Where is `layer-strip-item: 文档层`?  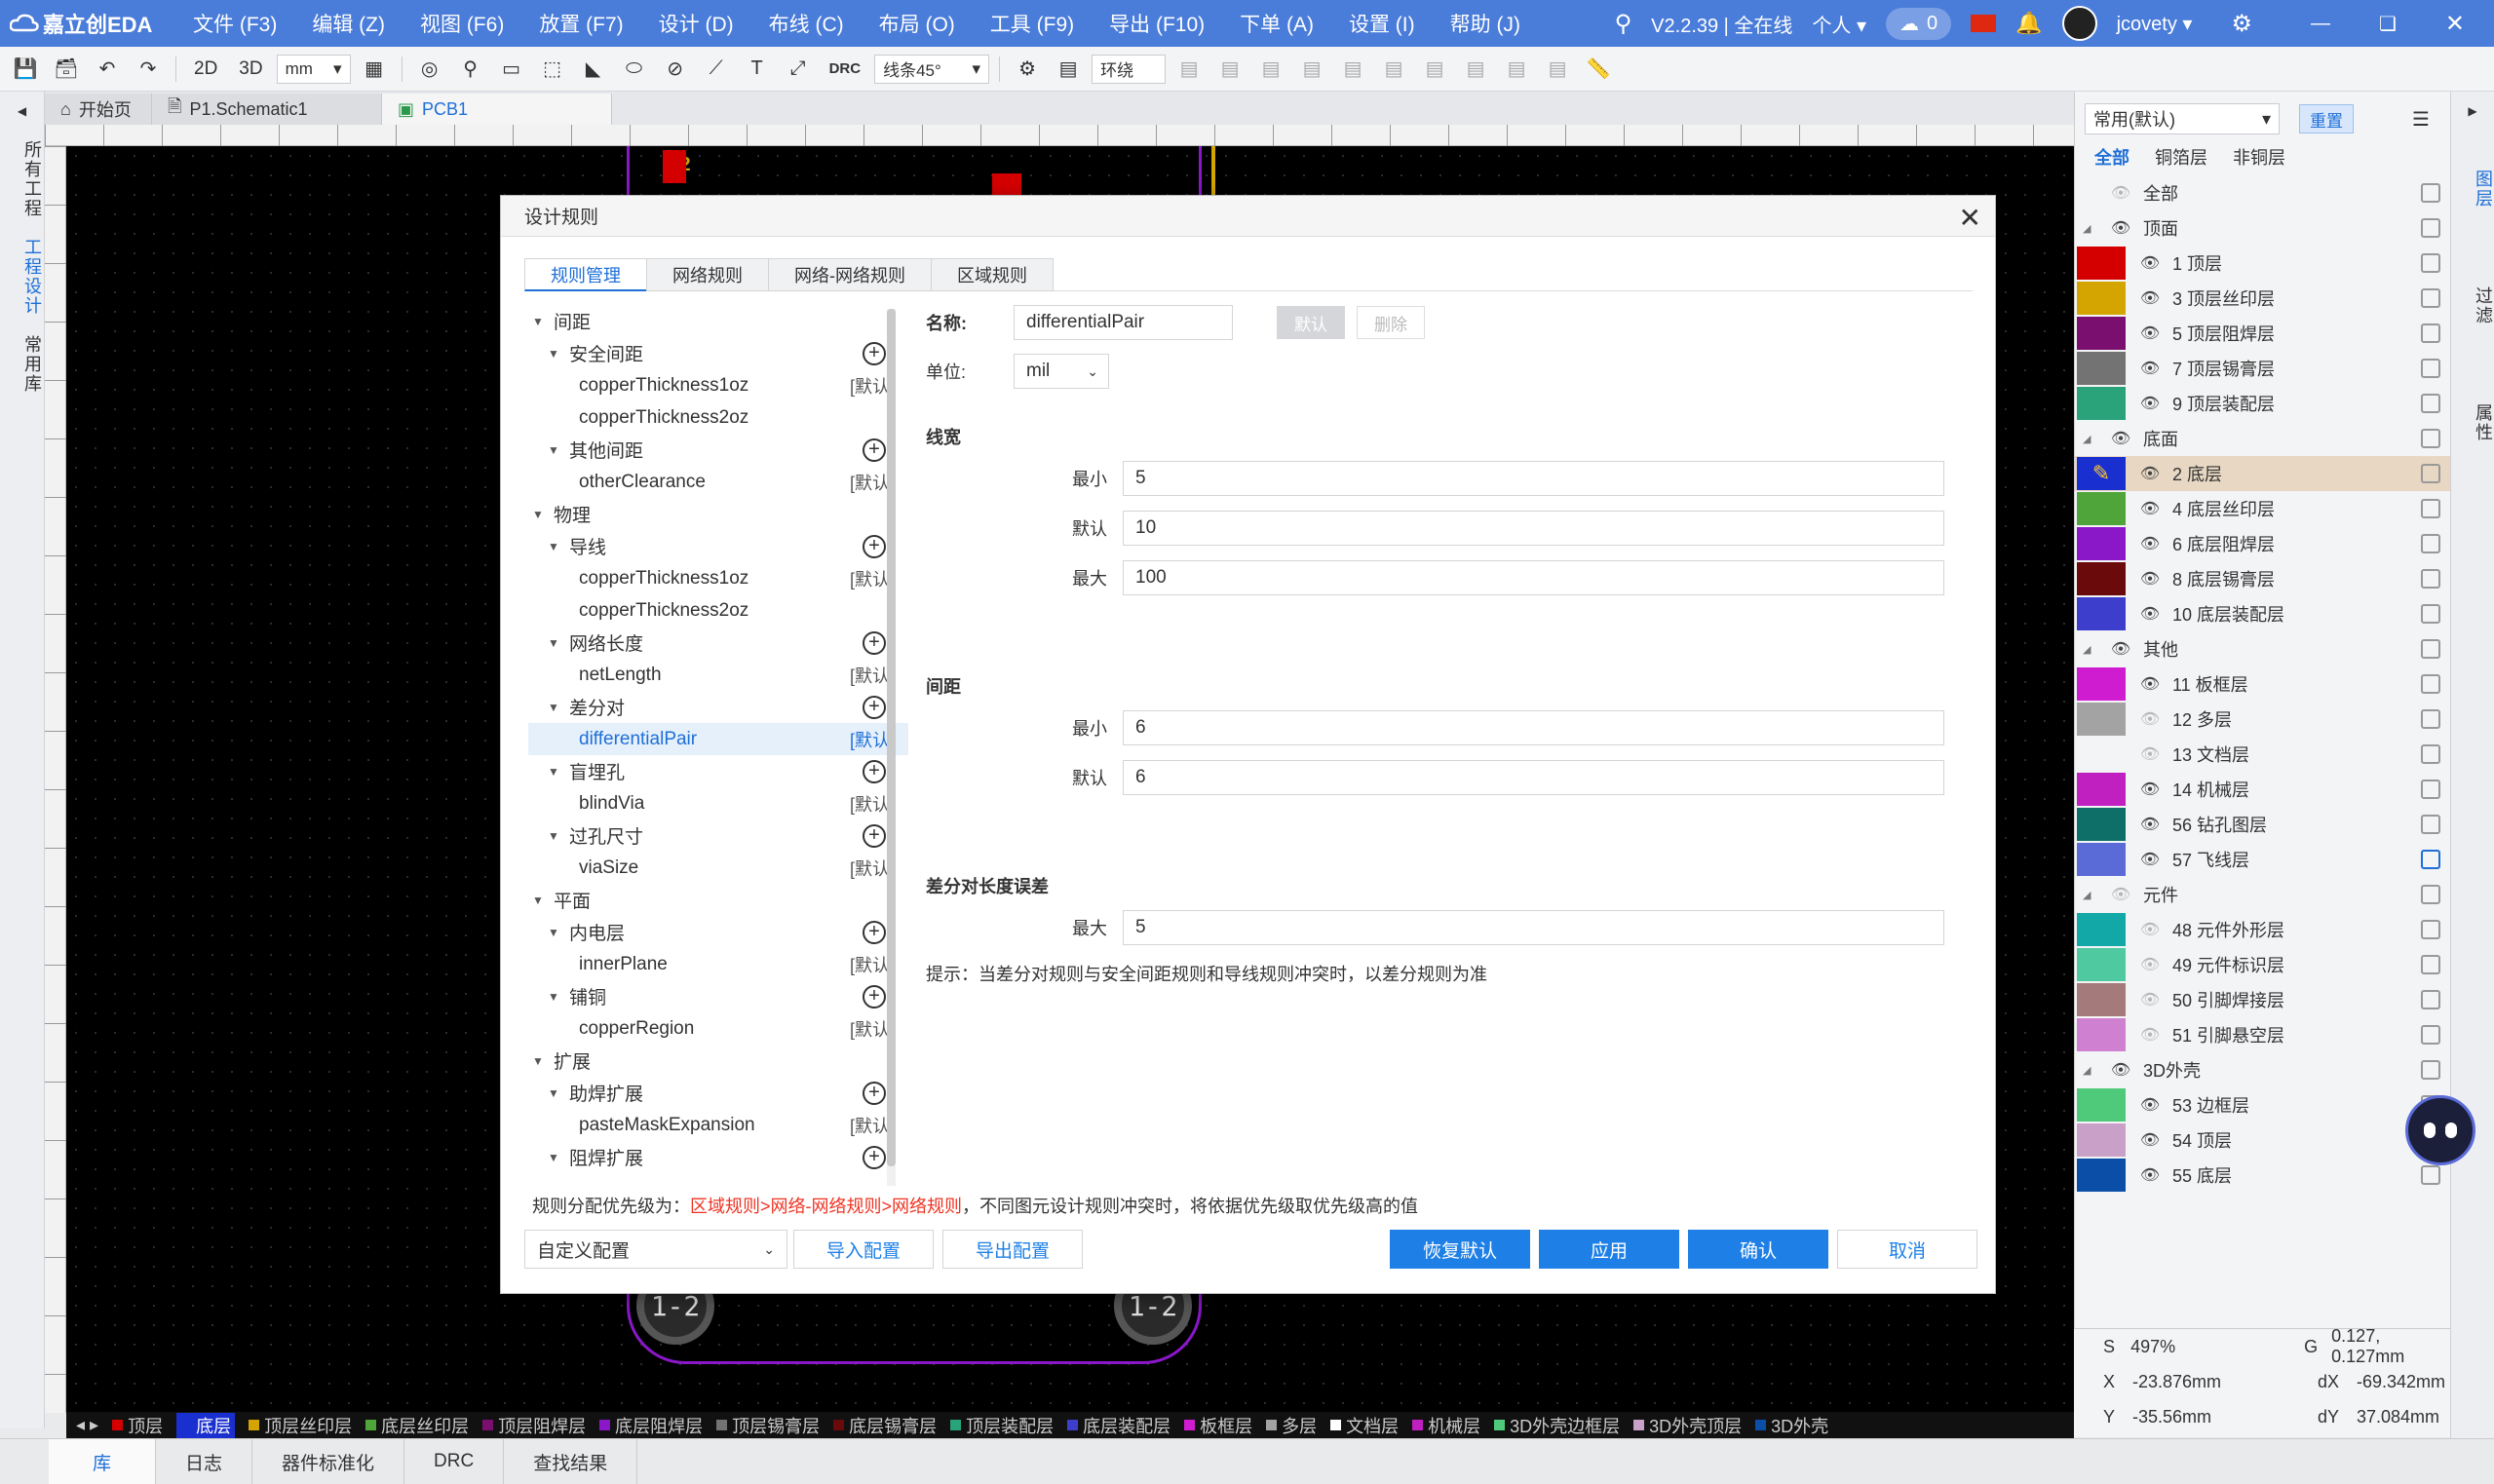 layer-strip-item: 文档层 is located at coordinates (1364, 1425).